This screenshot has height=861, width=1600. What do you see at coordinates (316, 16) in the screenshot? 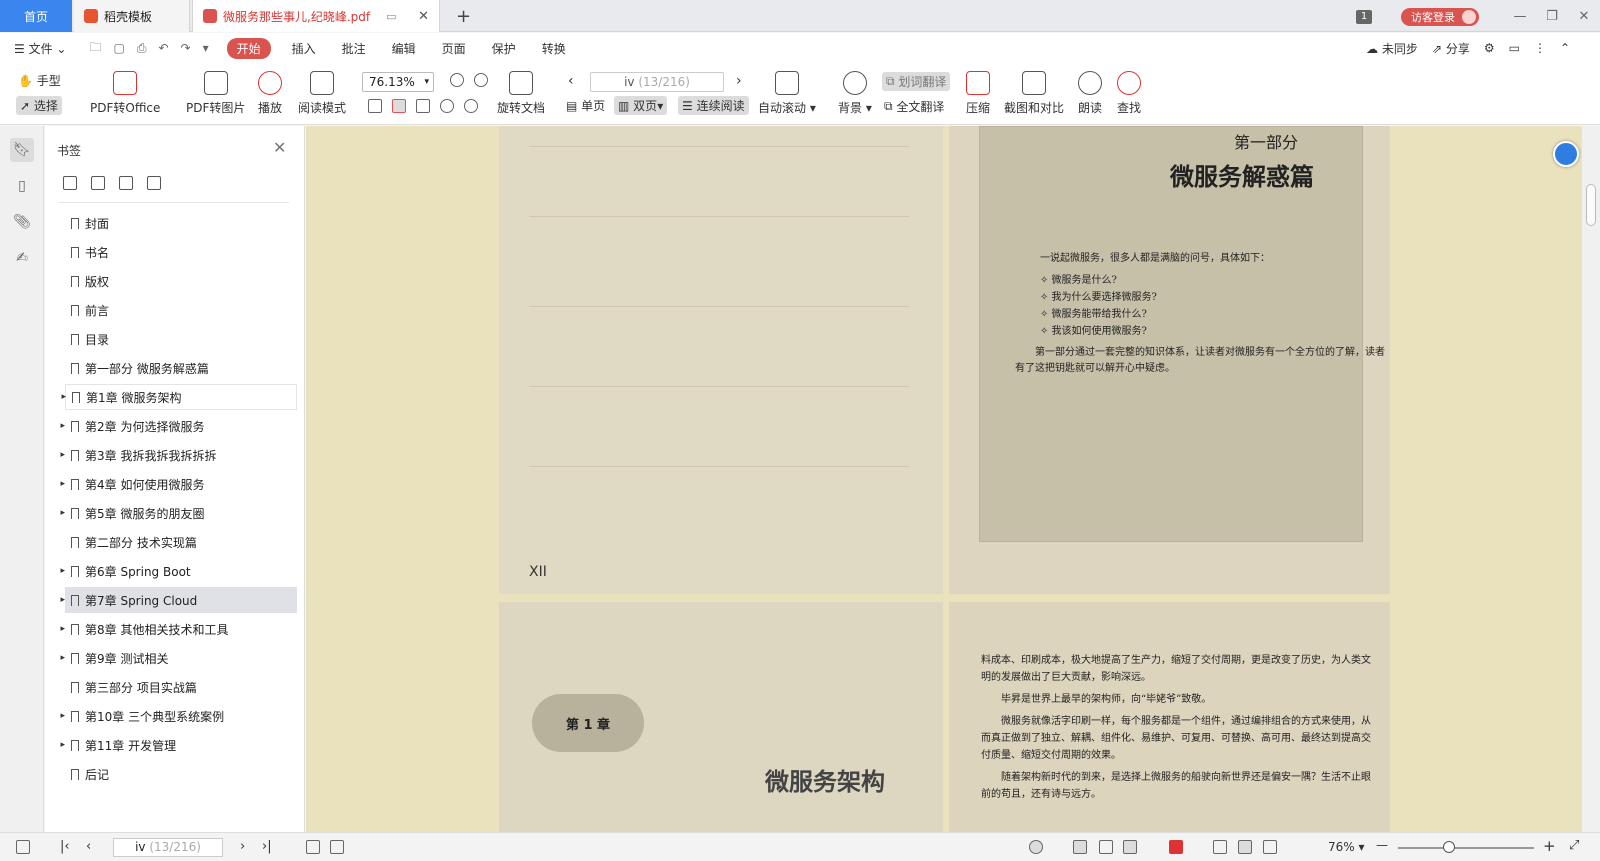
I see `tab-document: 微服务那些事儿,纪晓峰.pdf ▭ ✕` at bounding box center [316, 16].